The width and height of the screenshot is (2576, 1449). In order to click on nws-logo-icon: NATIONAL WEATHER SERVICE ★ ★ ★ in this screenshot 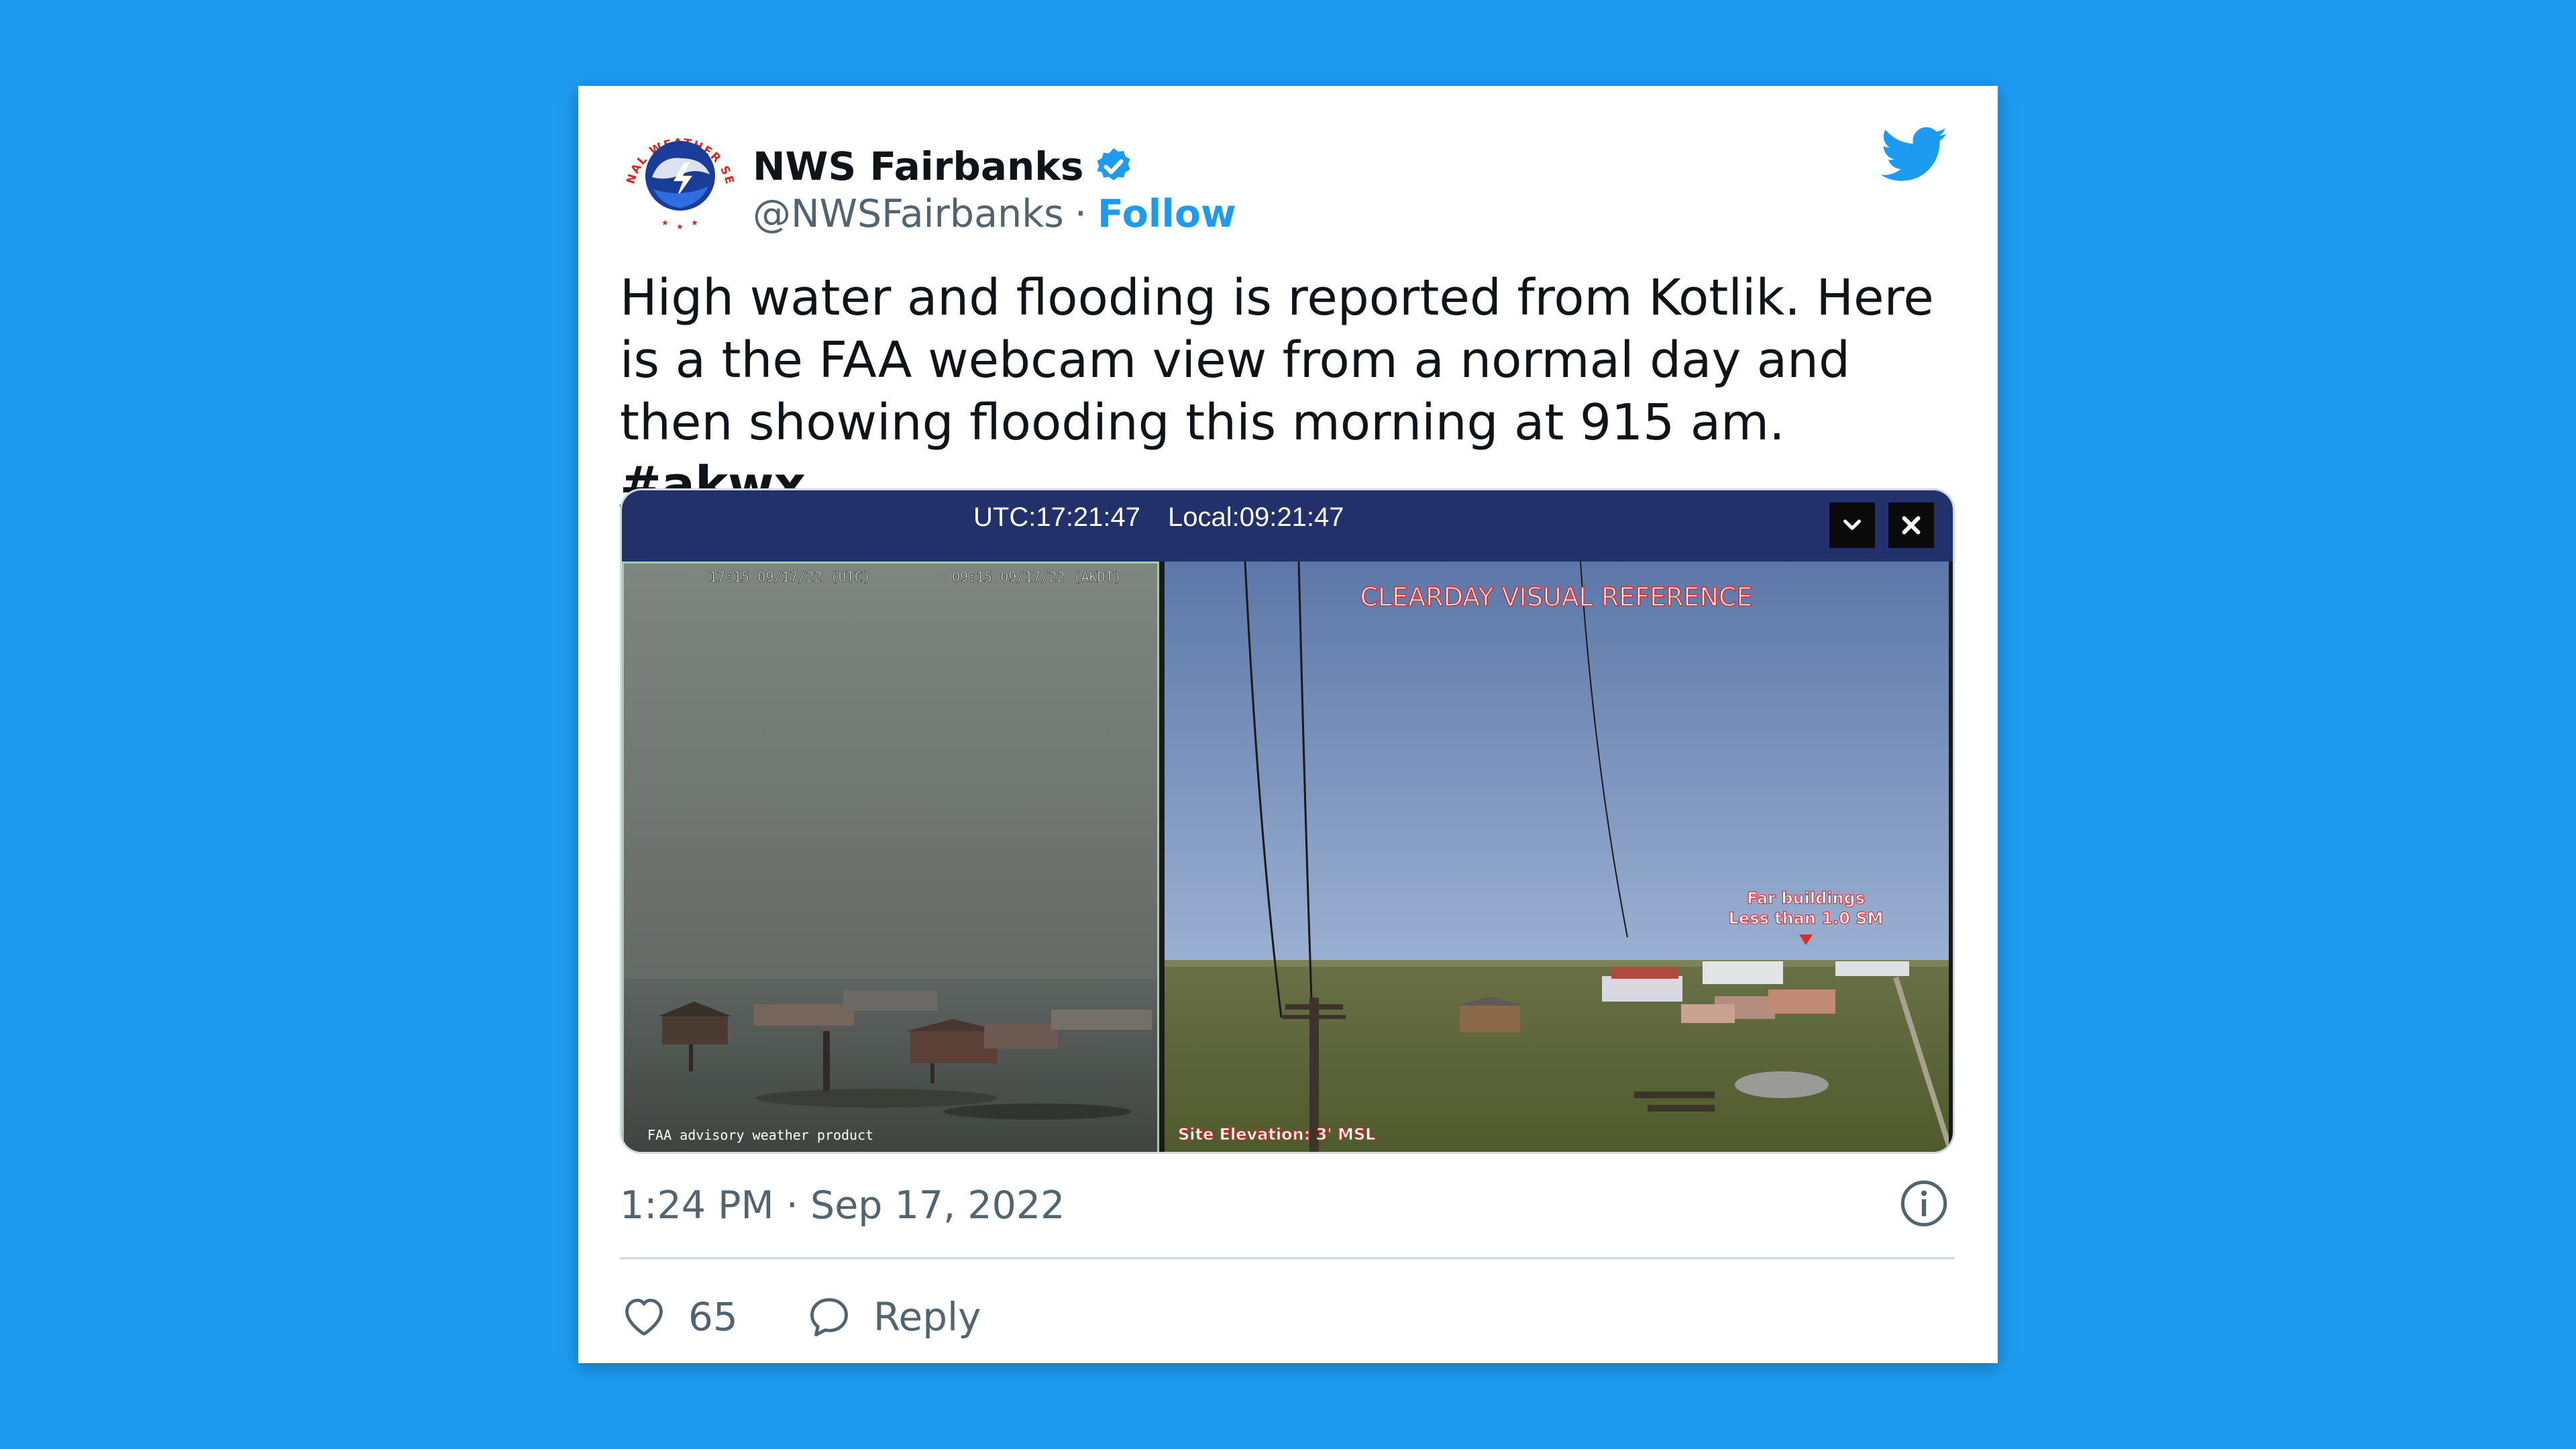, I will do `click(680, 175)`.